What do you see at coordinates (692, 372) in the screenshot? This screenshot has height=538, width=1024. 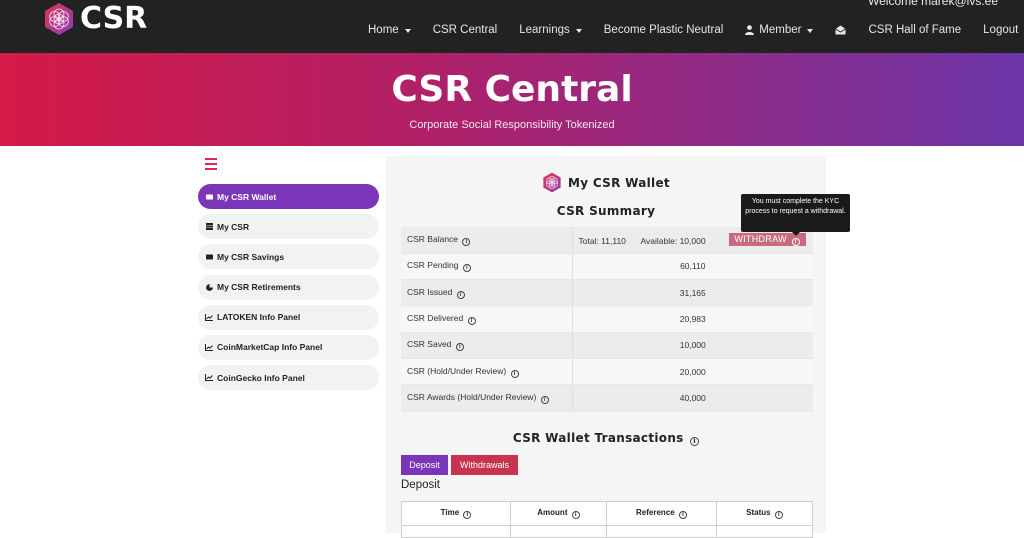 I see `table-cell: 20,000` at bounding box center [692, 372].